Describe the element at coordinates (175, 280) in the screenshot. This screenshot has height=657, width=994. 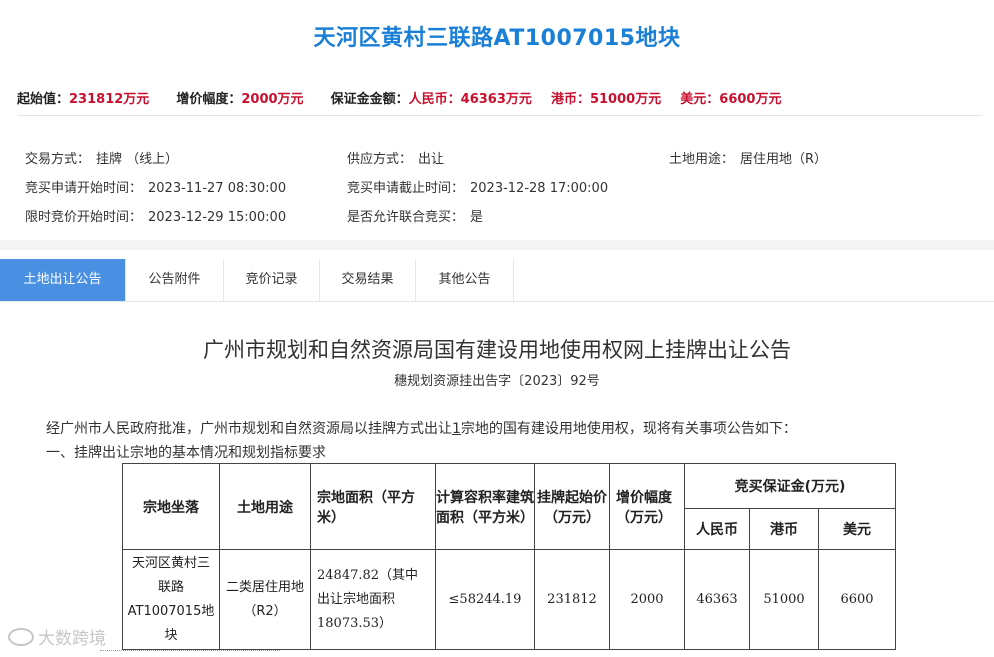
I see `tab-attachments: 公告附件` at that location.